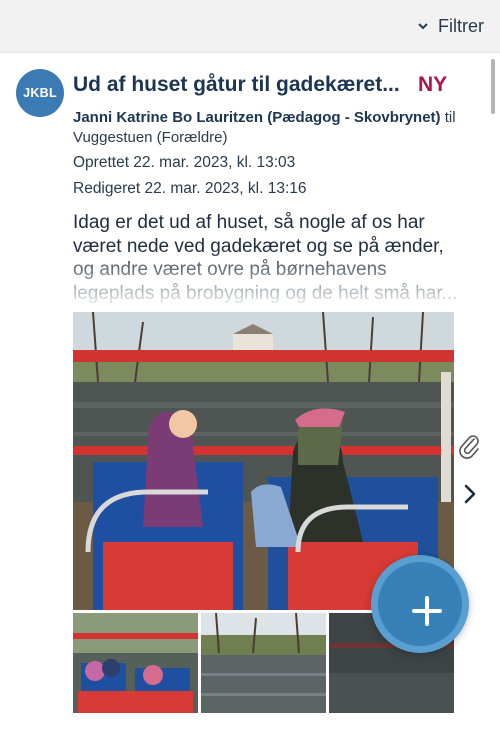  What do you see at coordinates (184, 162) in the screenshot?
I see `created-date: Oprettet 22. mar. 2023, kl. 13:03` at bounding box center [184, 162].